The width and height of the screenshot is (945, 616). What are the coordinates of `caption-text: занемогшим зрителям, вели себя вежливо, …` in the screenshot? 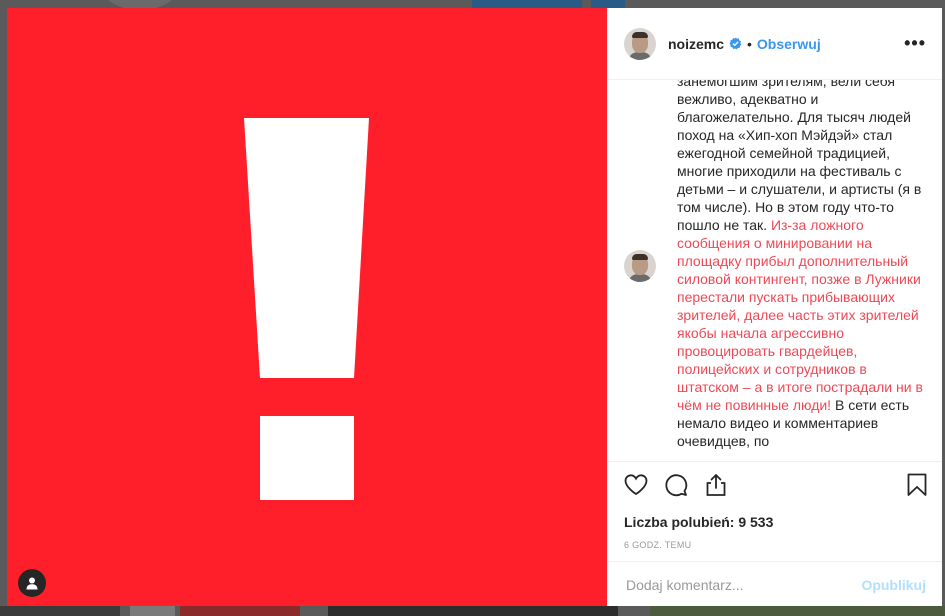 It's located at (799, 156).